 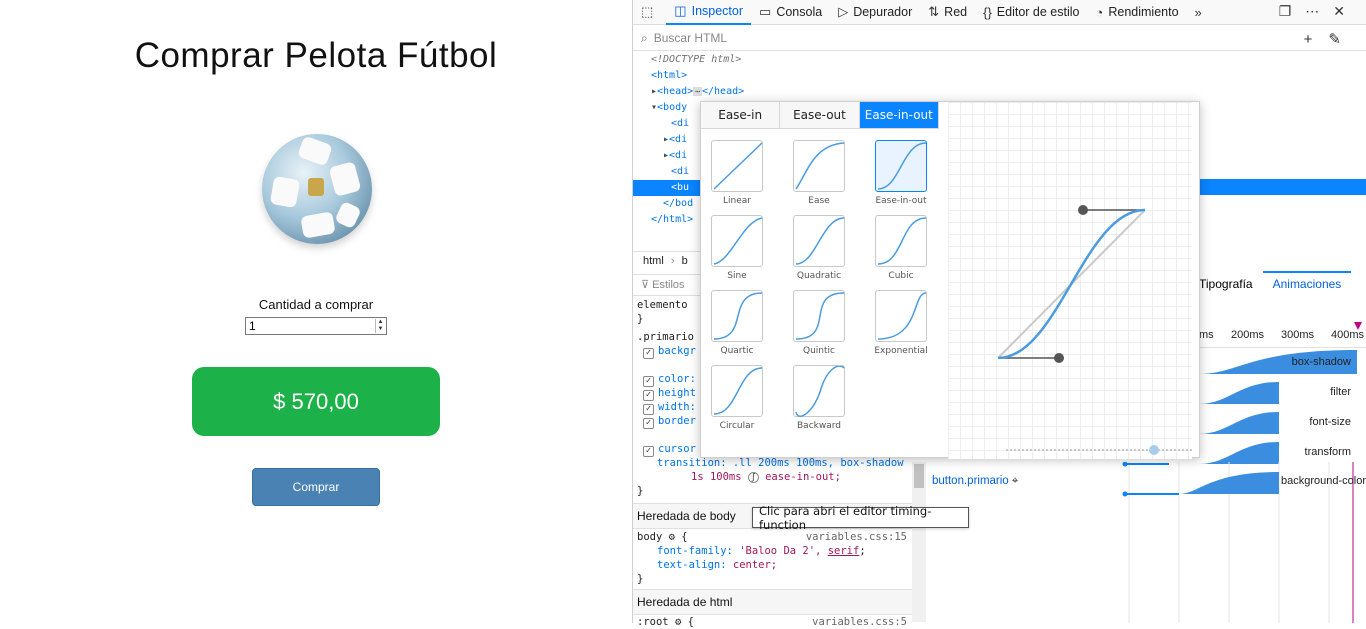 I want to click on tab-ease-in-out: Ease-in-out, so click(x=899, y=115).